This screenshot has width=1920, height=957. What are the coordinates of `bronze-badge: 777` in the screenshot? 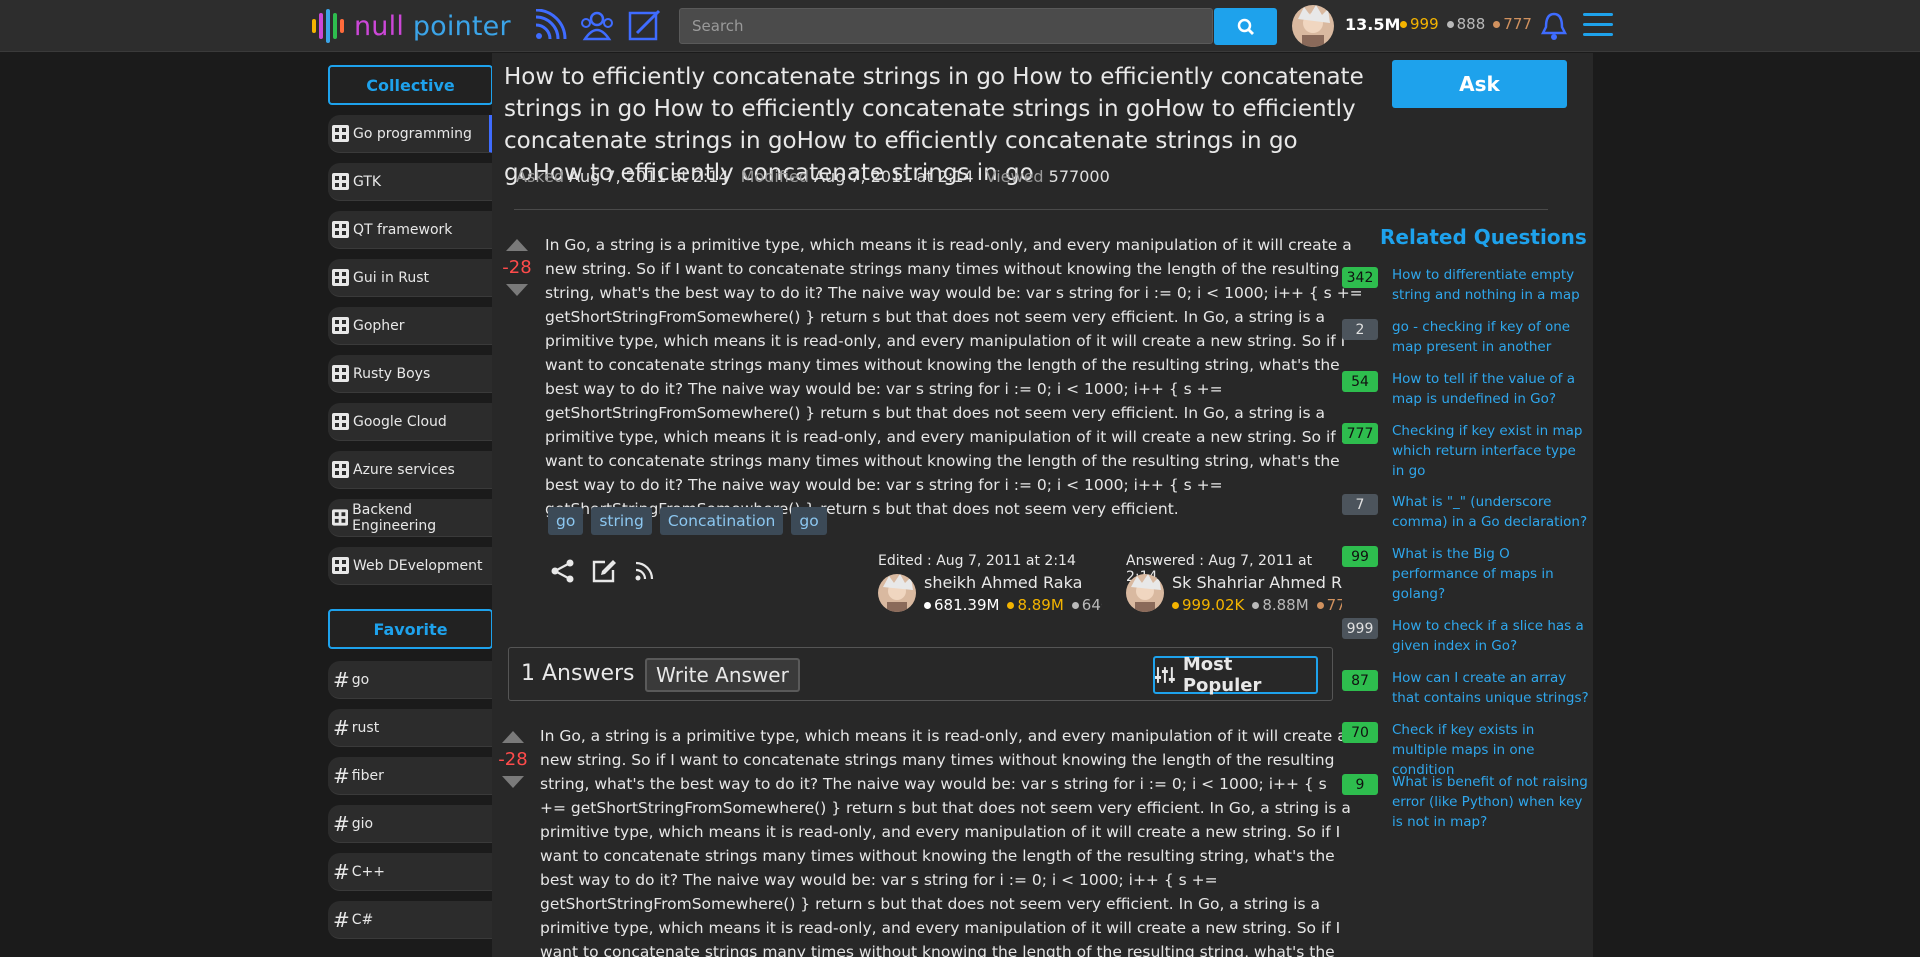 It's located at (1512, 24).